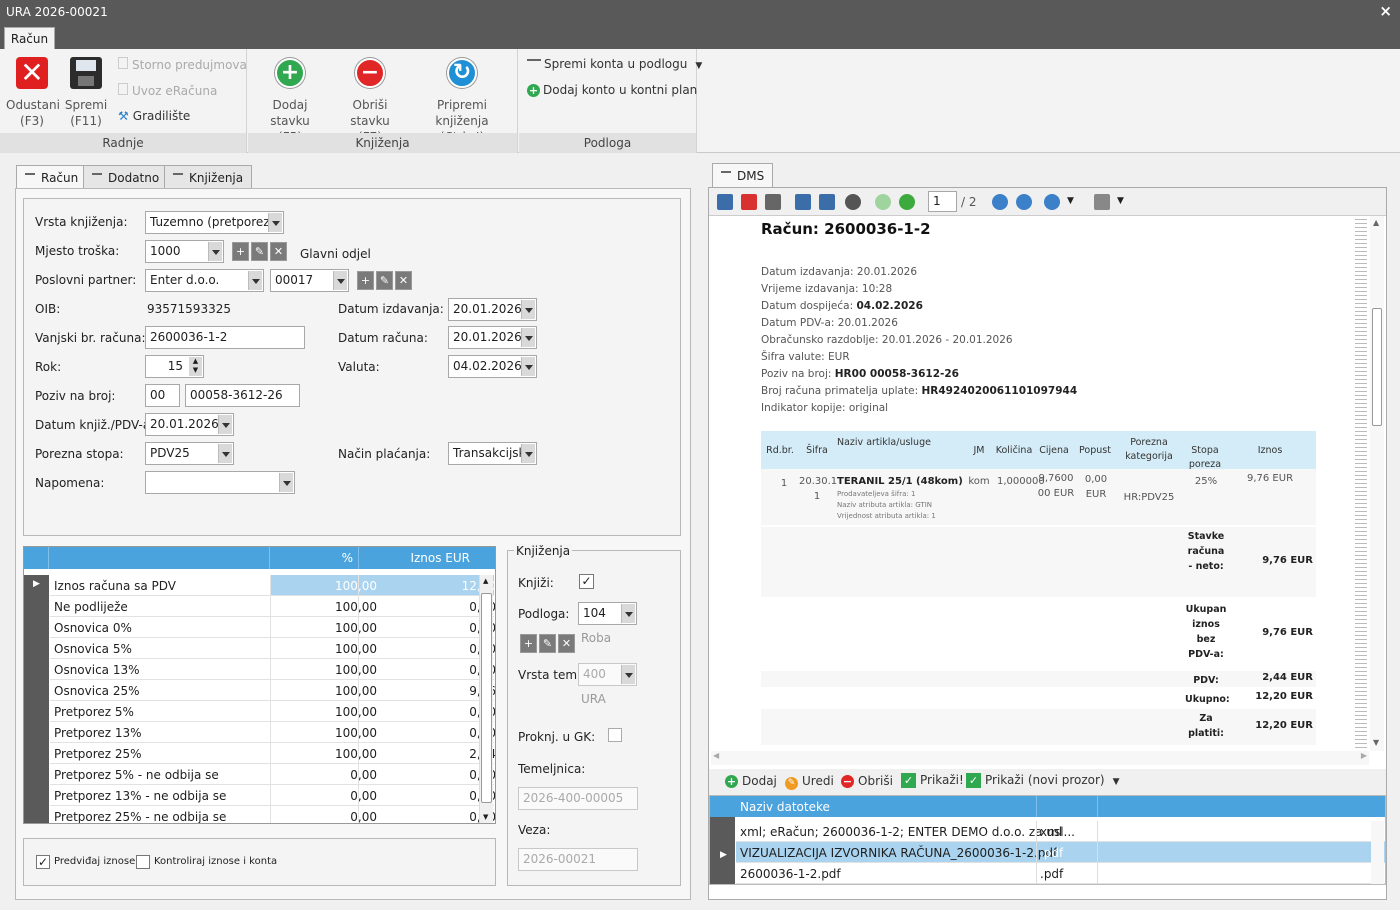 The image size is (1400, 910). What do you see at coordinates (272, 753) in the screenshot?
I see `table-row: Pretporez 25% 100,00 2,44` at bounding box center [272, 753].